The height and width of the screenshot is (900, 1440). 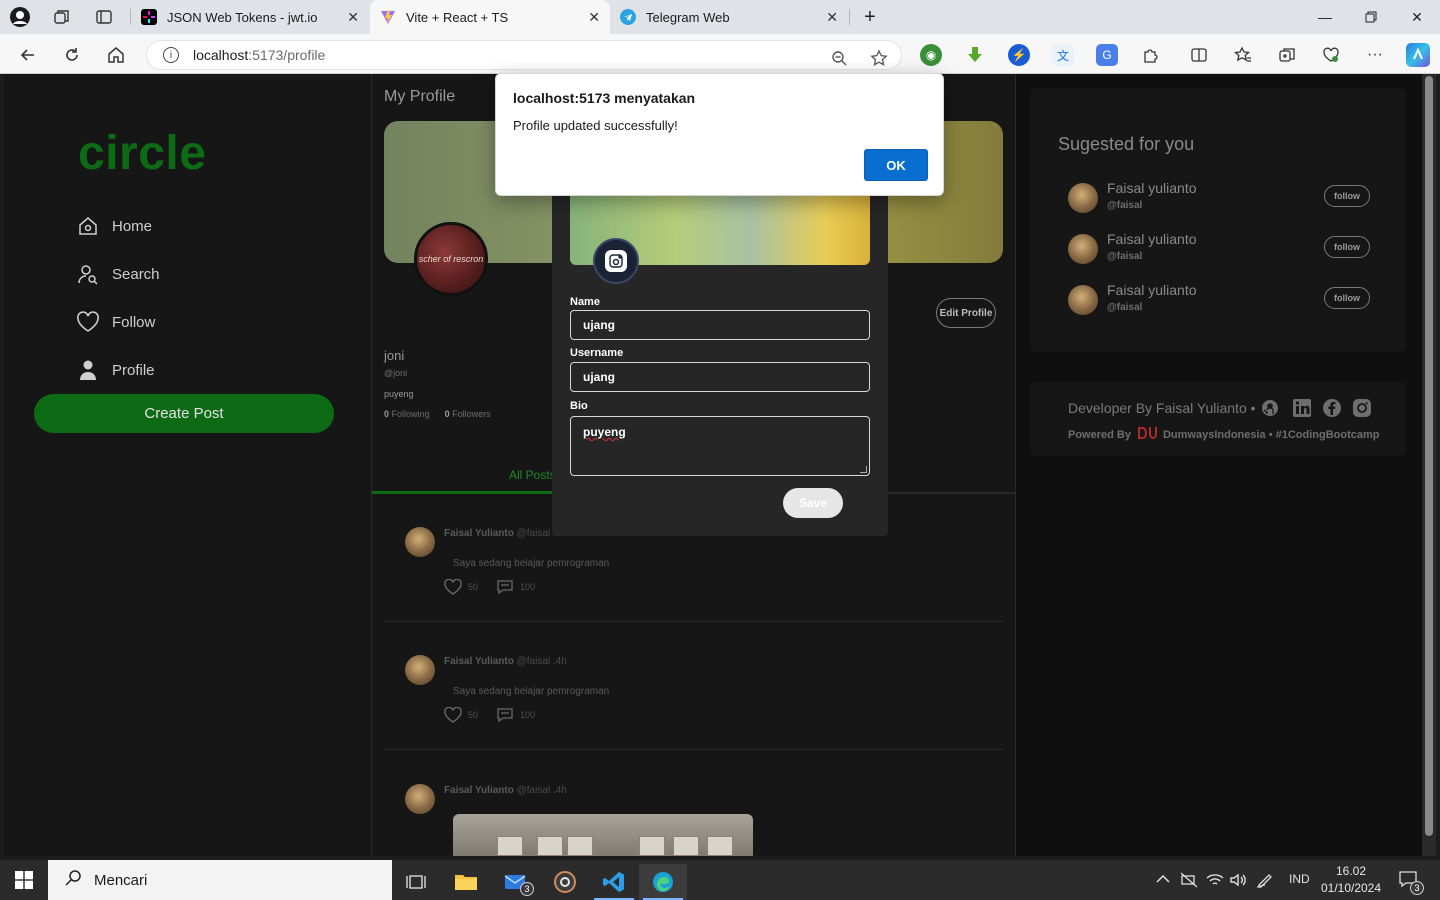 I want to click on post-handle: @faisal .4h, so click(x=541, y=790).